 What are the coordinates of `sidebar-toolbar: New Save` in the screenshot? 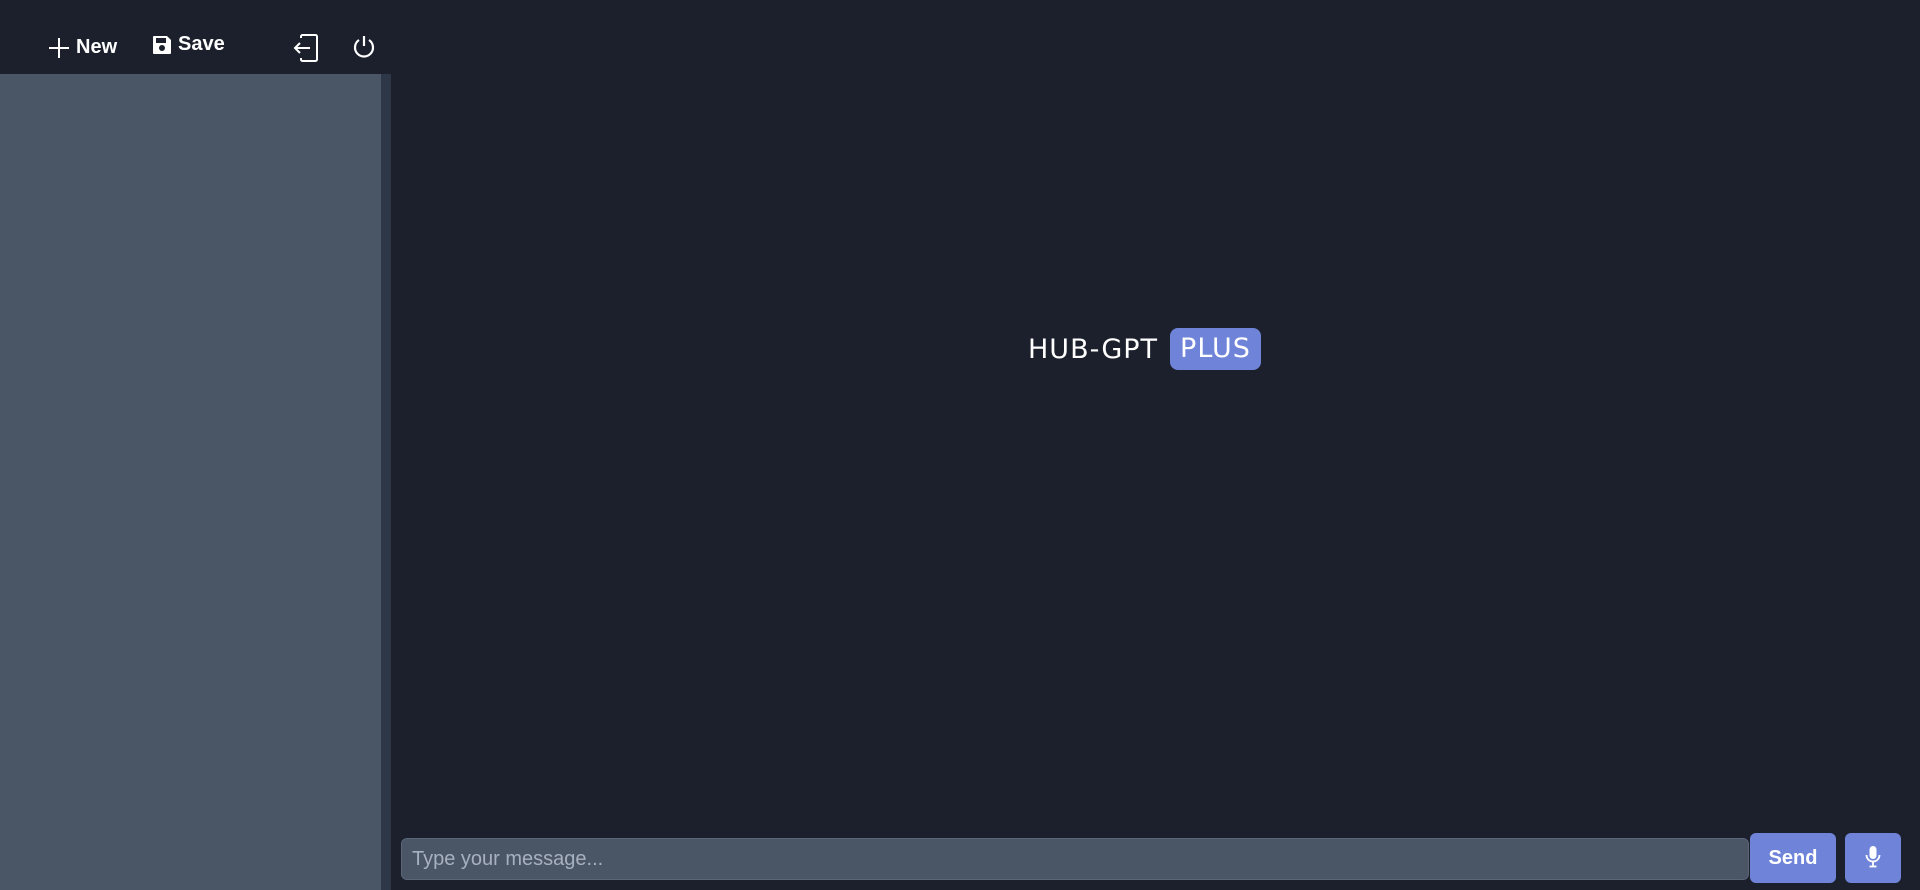 It's located at (195, 37).